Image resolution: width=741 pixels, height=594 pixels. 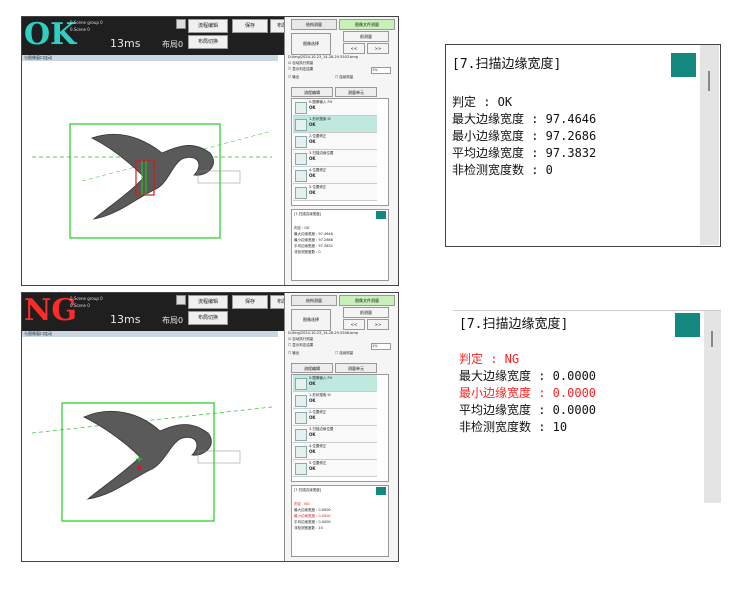 What do you see at coordinates (513, 427) in the screenshot?
I see `undetected-count-line: 非检测宽度数 : 10` at bounding box center [513, 427].